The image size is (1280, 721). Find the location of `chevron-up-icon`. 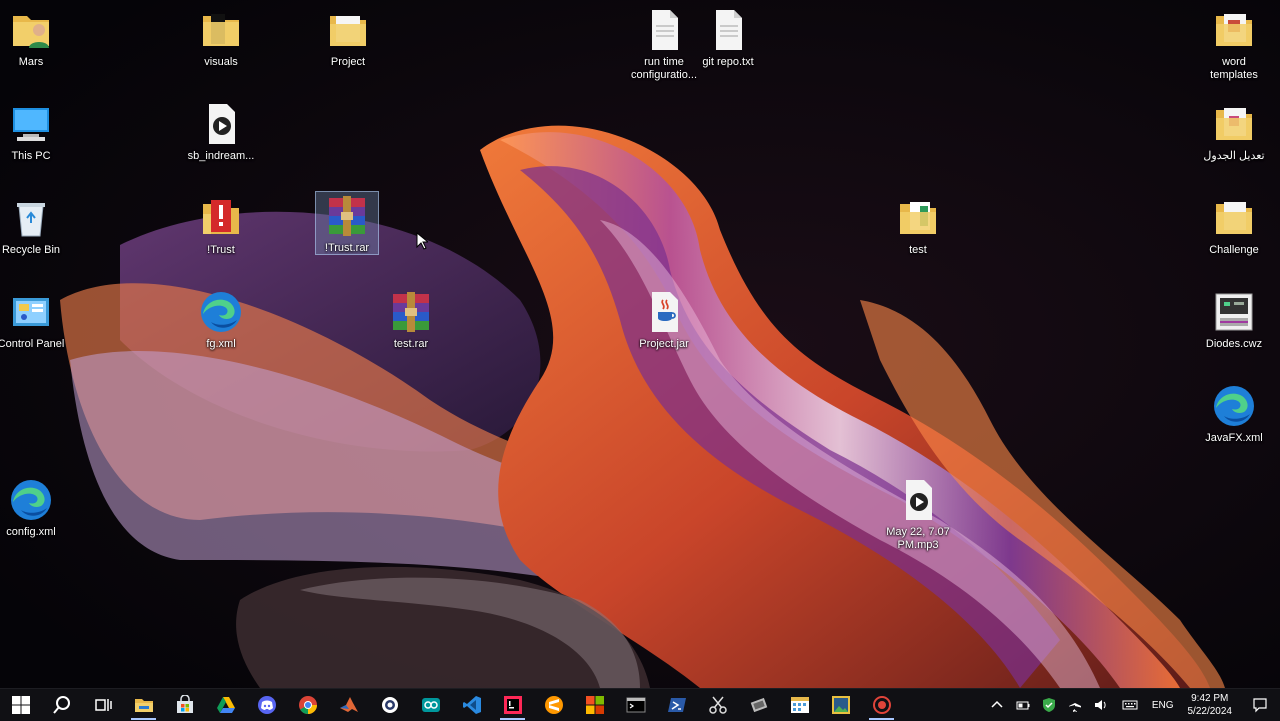

chevron-up-icon is located at coordinates (997, 704).